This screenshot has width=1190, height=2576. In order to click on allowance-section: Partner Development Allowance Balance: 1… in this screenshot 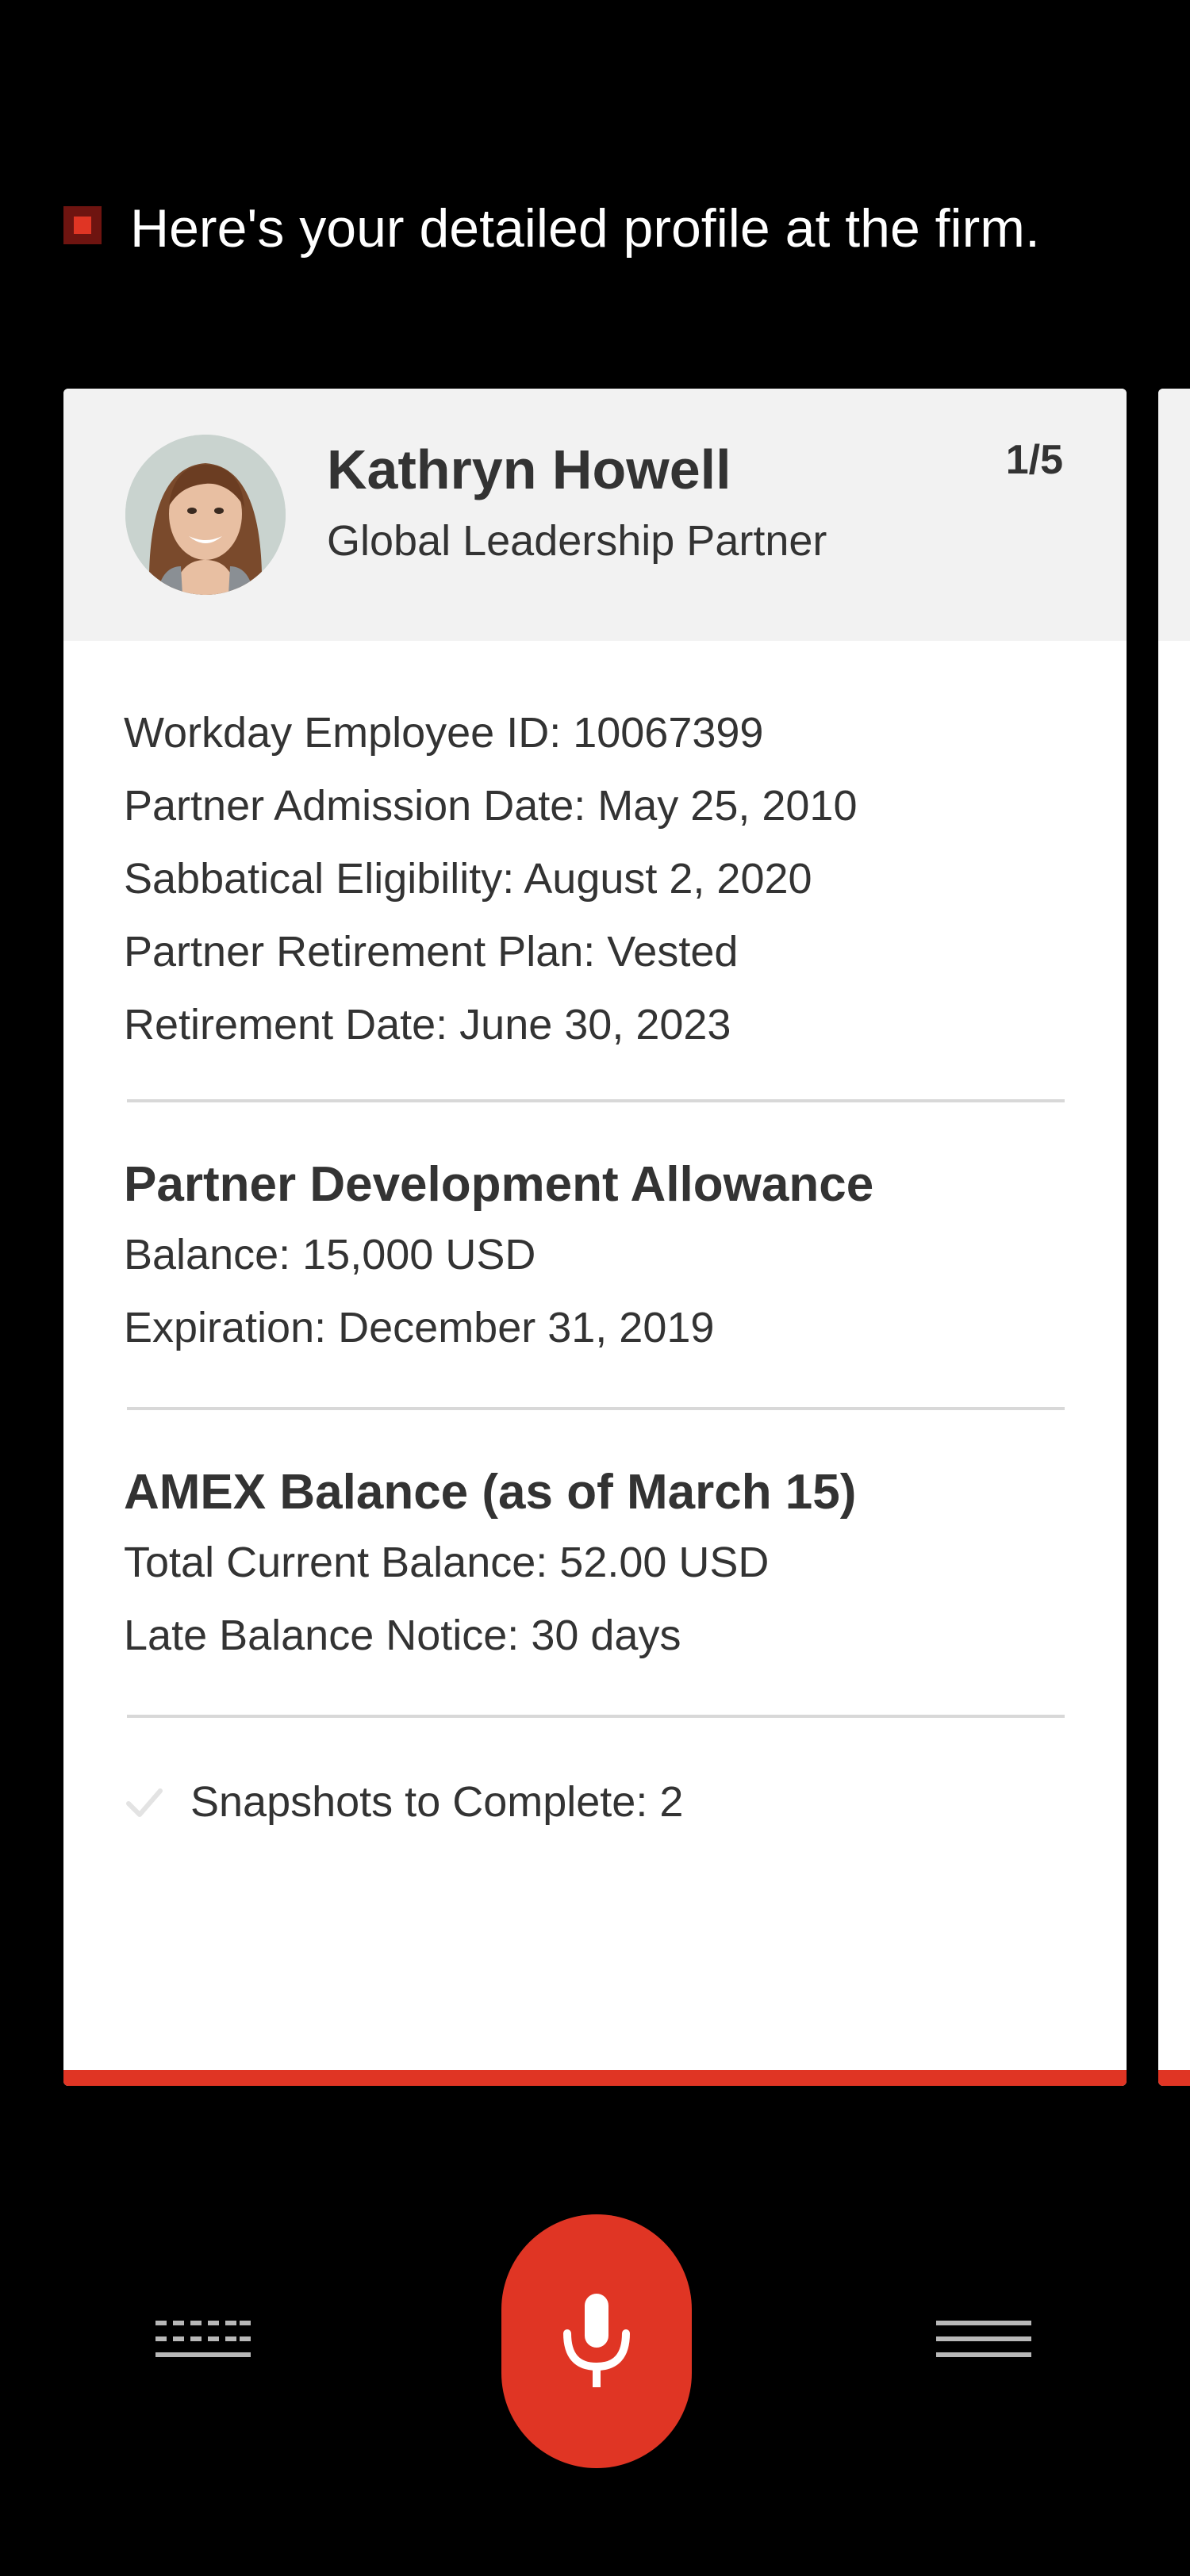, I will do `click(596, 1258)`.